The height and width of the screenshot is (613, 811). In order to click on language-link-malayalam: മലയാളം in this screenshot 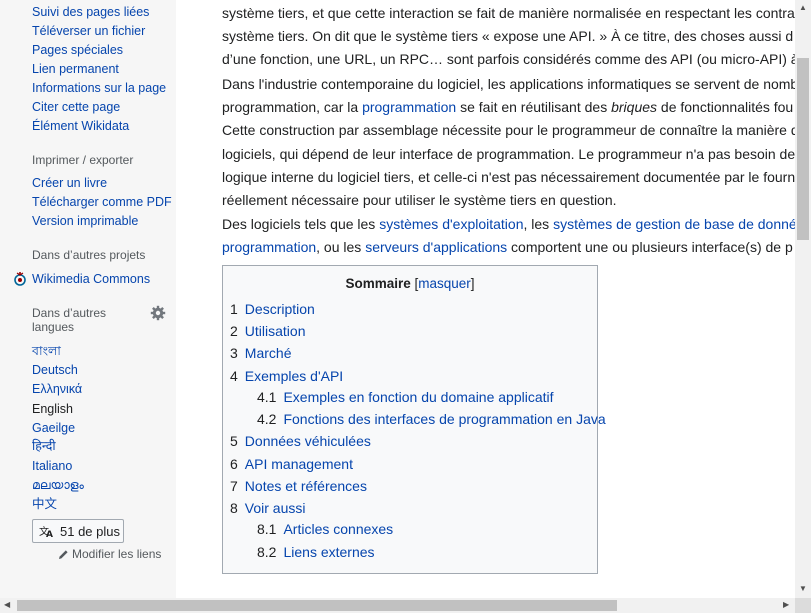, I will do `click(58, 485)`.